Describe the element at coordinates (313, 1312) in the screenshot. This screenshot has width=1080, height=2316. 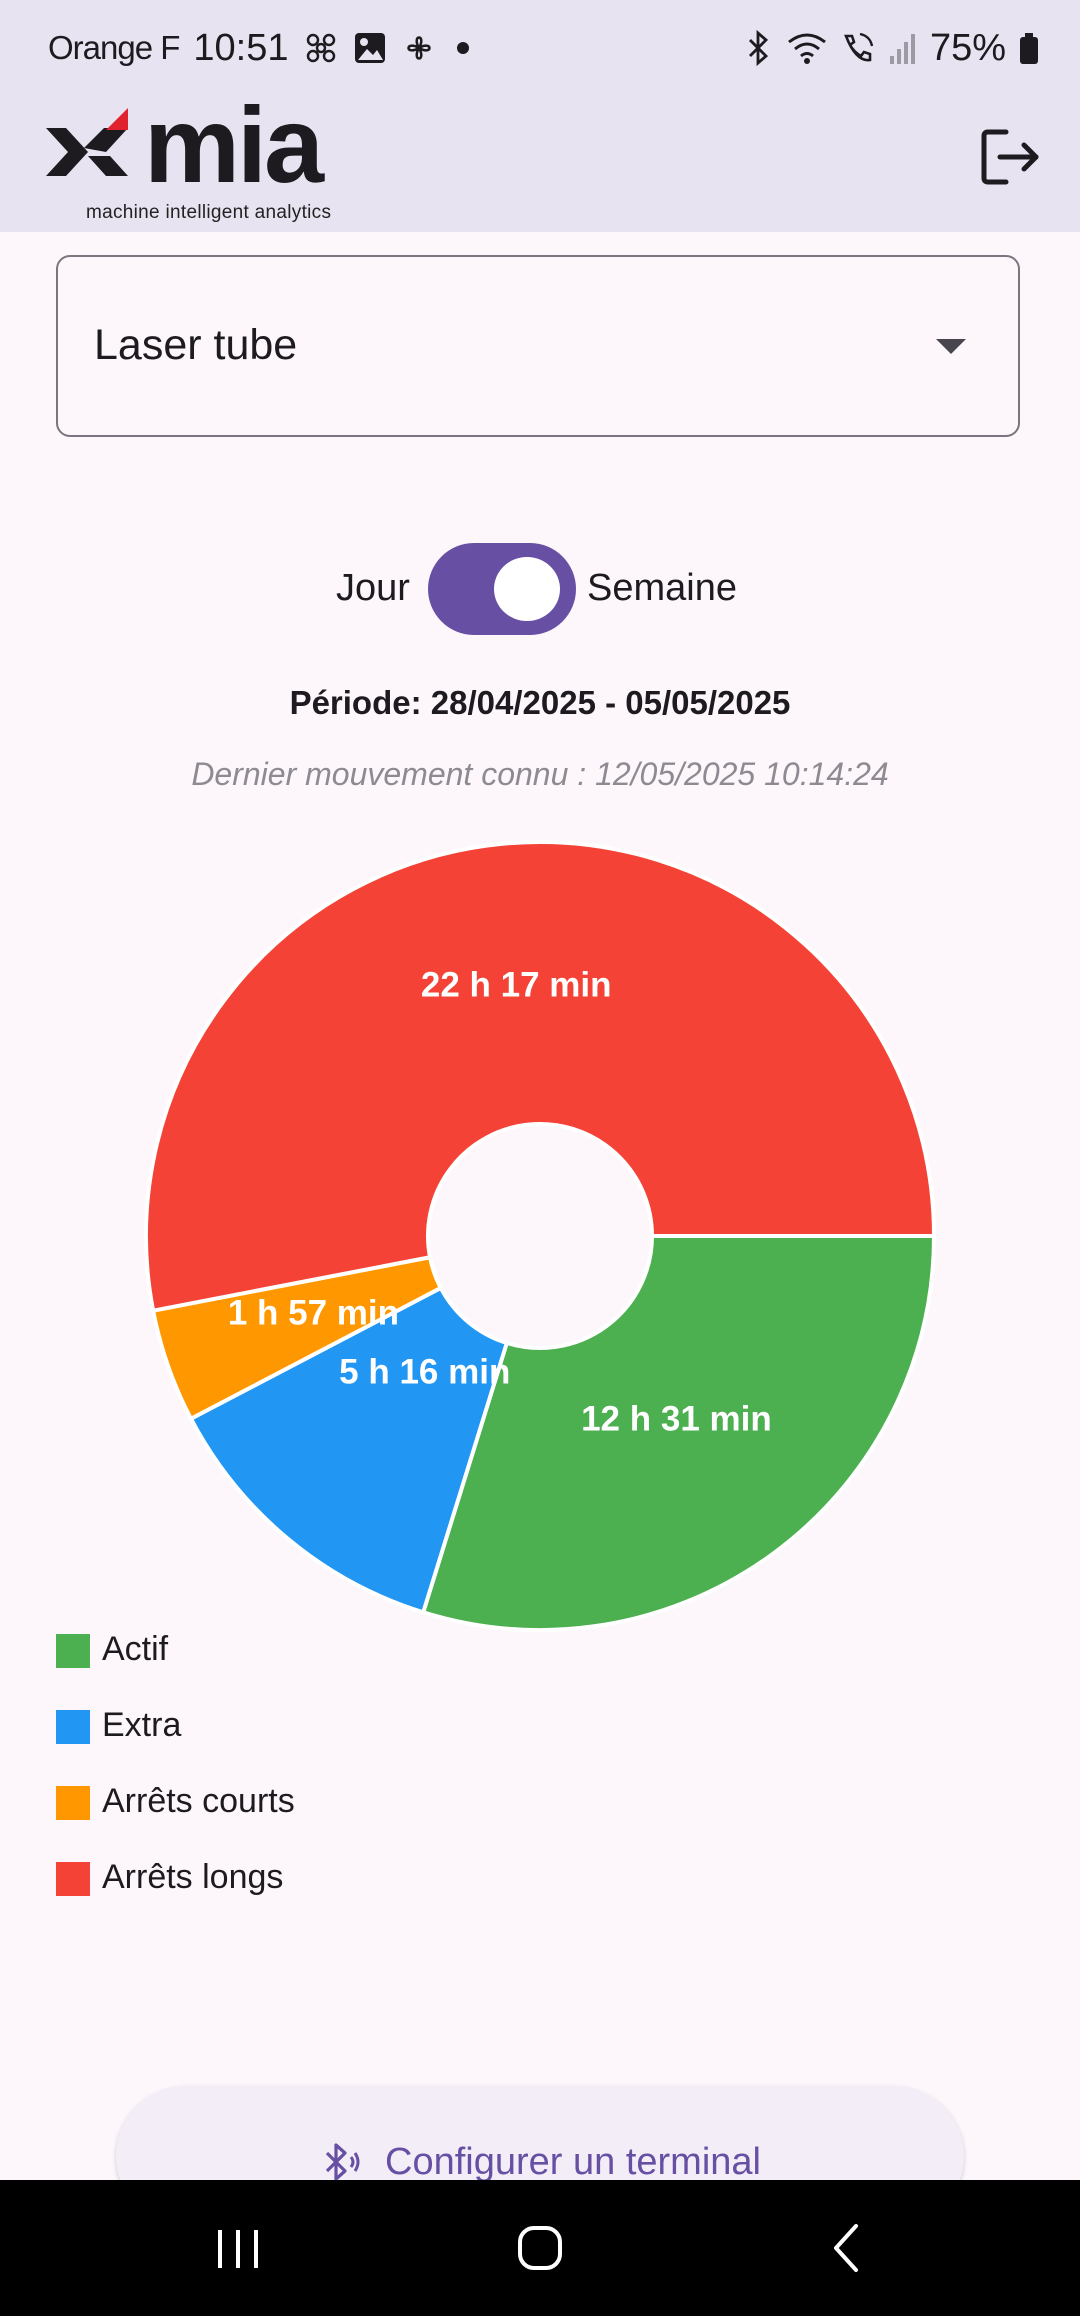
I see `donut-data-label: 1 h 57 min` at that location.